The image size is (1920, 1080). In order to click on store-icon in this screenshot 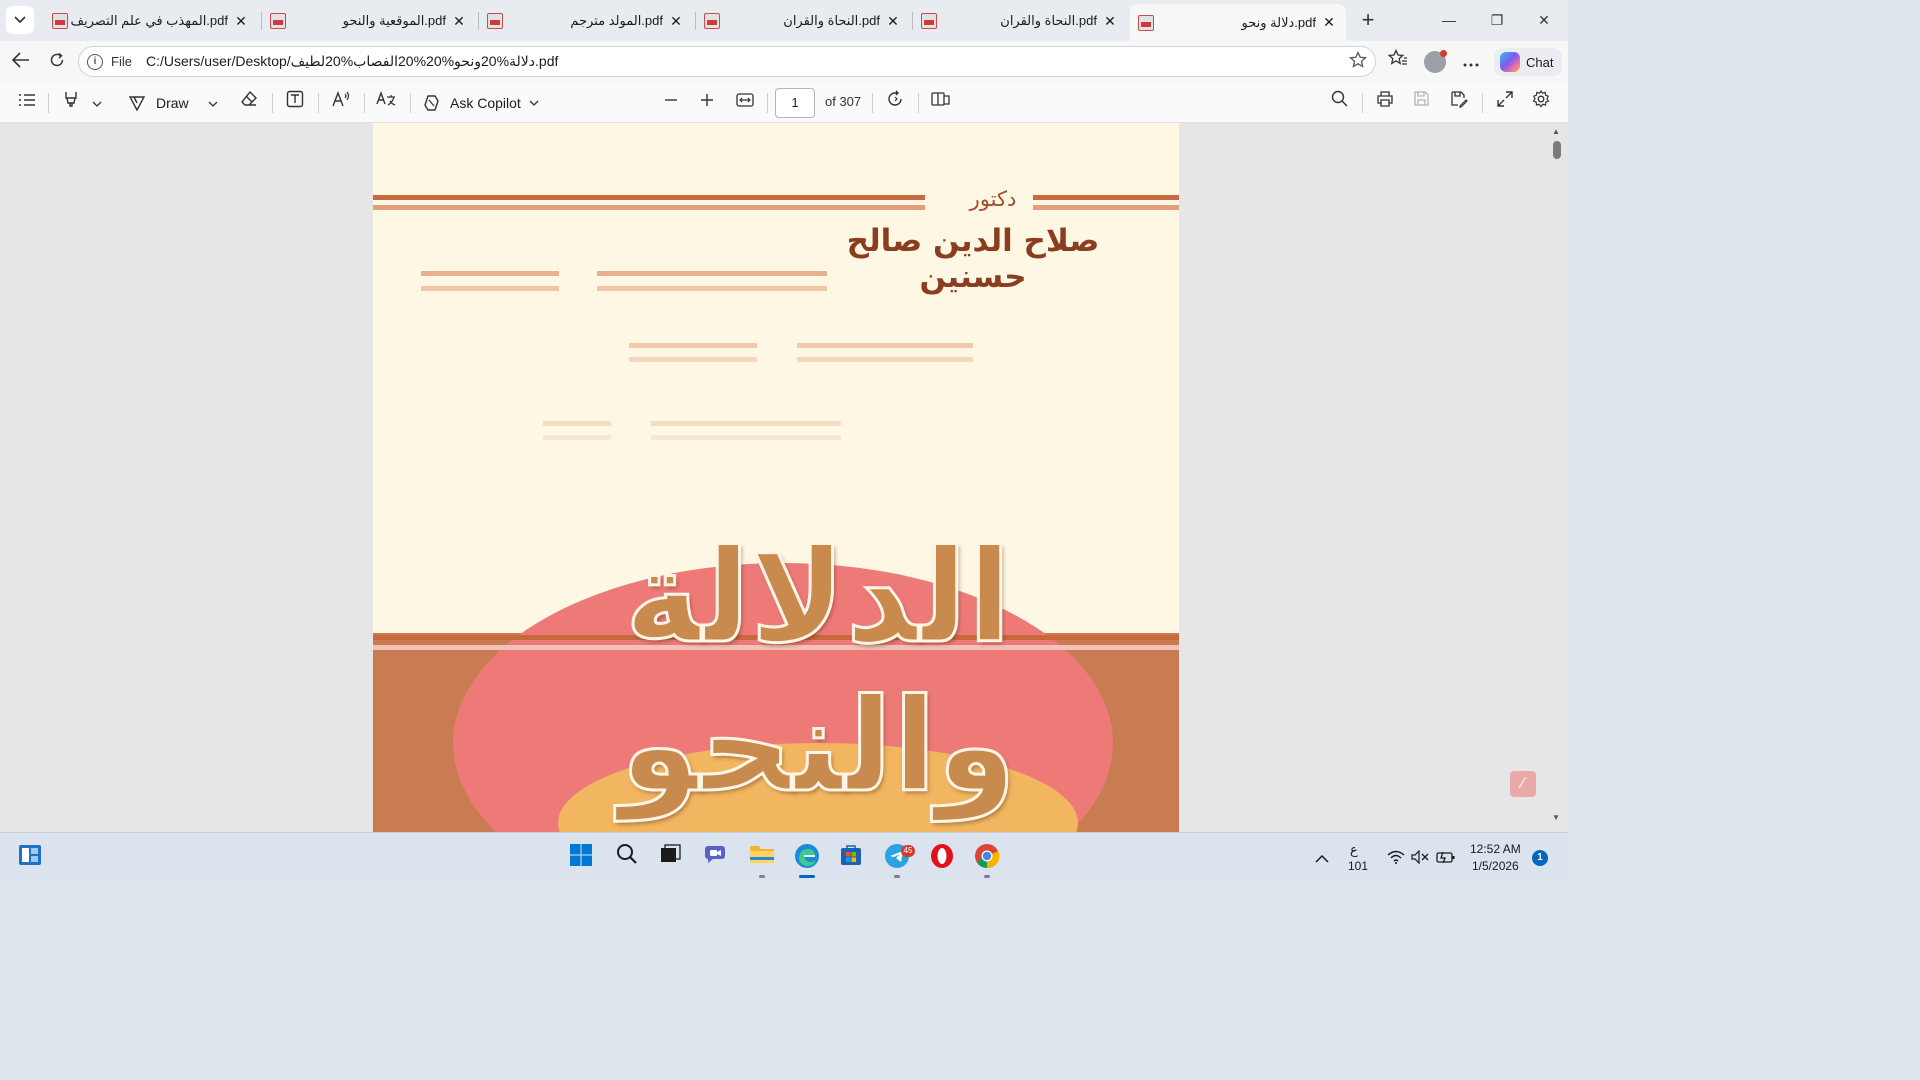, I will do `click(851, 855)`.